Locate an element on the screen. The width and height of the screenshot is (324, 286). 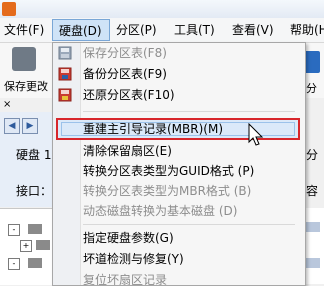
menu-file: 文件(F) is located at coordinates (26, 30).